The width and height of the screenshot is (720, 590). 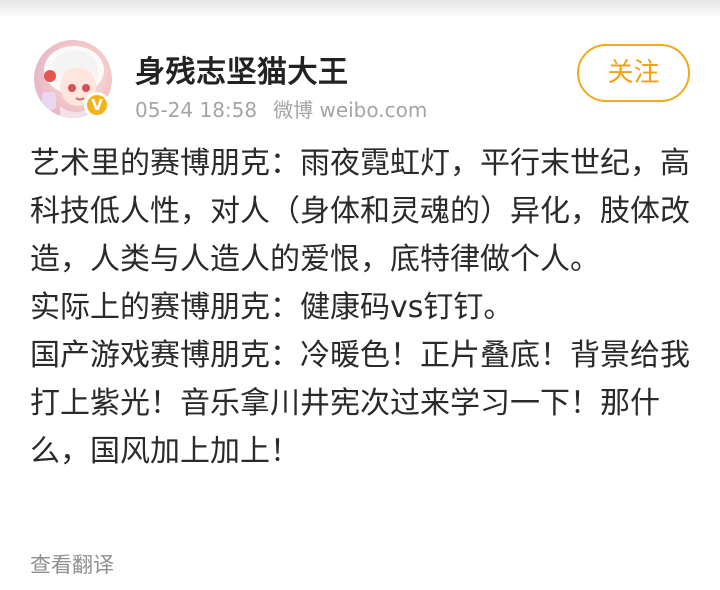 What do you see at coordinates (633, 73) in the screenshot?
I see `follow-button: 关注` at bounding box center [633, 73].